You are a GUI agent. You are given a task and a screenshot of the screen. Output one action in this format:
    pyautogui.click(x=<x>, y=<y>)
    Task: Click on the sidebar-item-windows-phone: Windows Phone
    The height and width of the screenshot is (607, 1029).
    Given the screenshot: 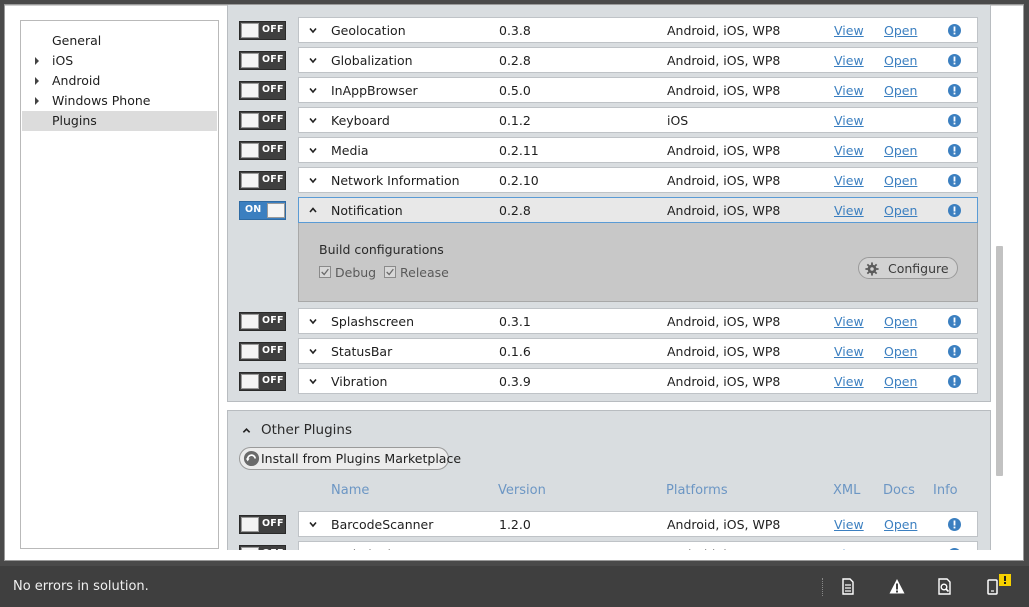 What is the action you would take?
    pyautogui.click(x=119, y=101)
    